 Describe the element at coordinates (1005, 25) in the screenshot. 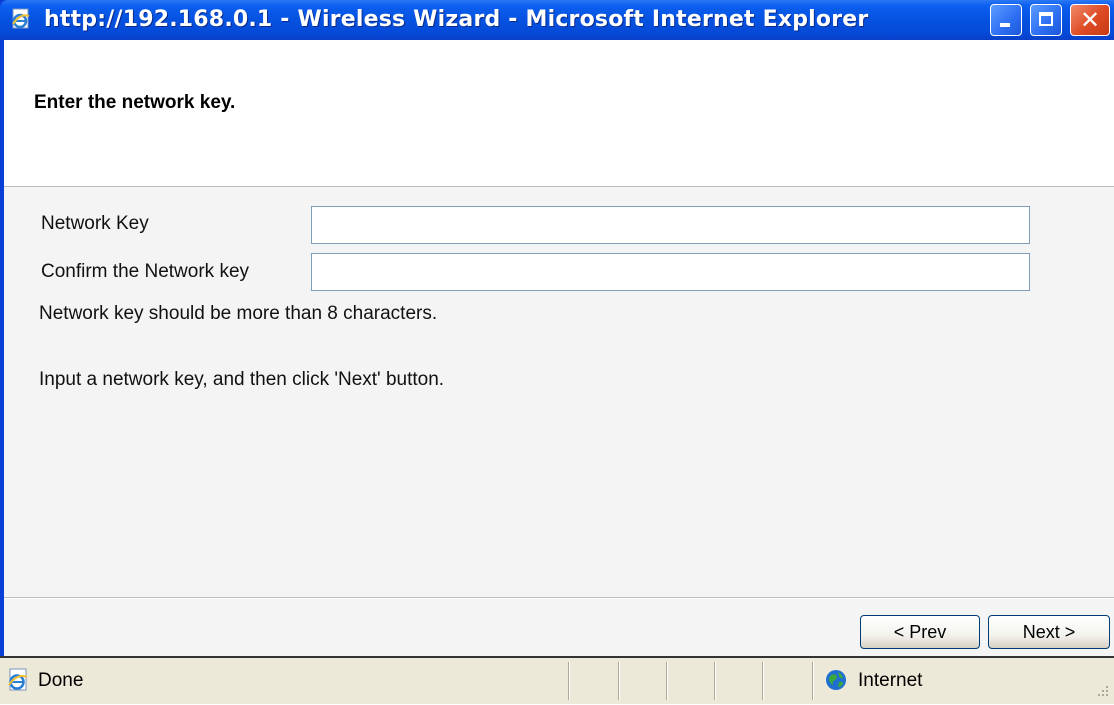

I see `minimize-icon` at that location.